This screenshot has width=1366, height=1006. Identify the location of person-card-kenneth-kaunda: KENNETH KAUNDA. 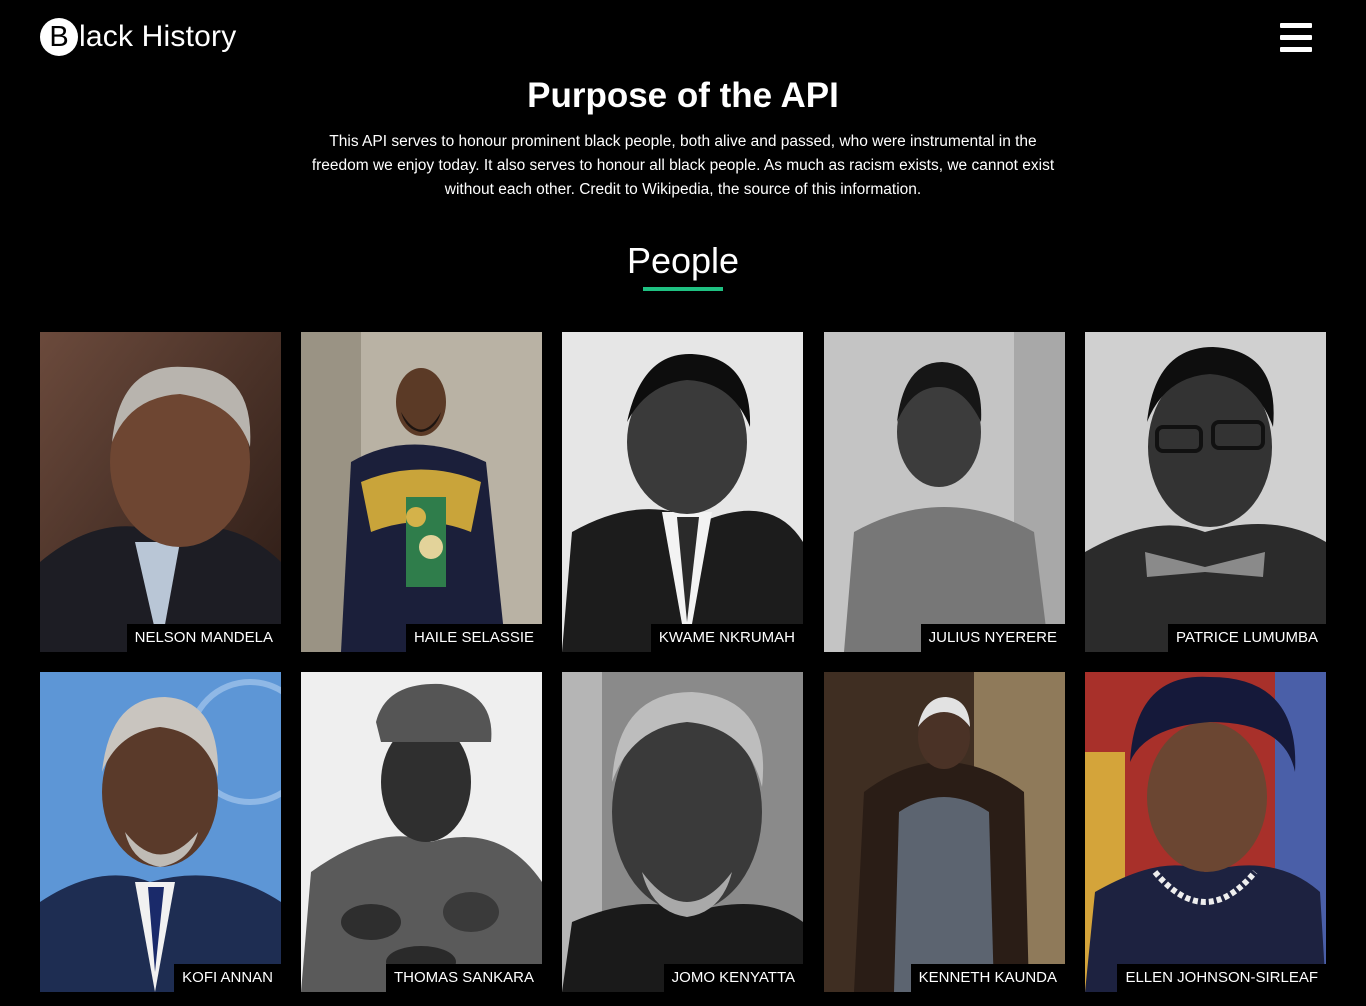
(944, 832).